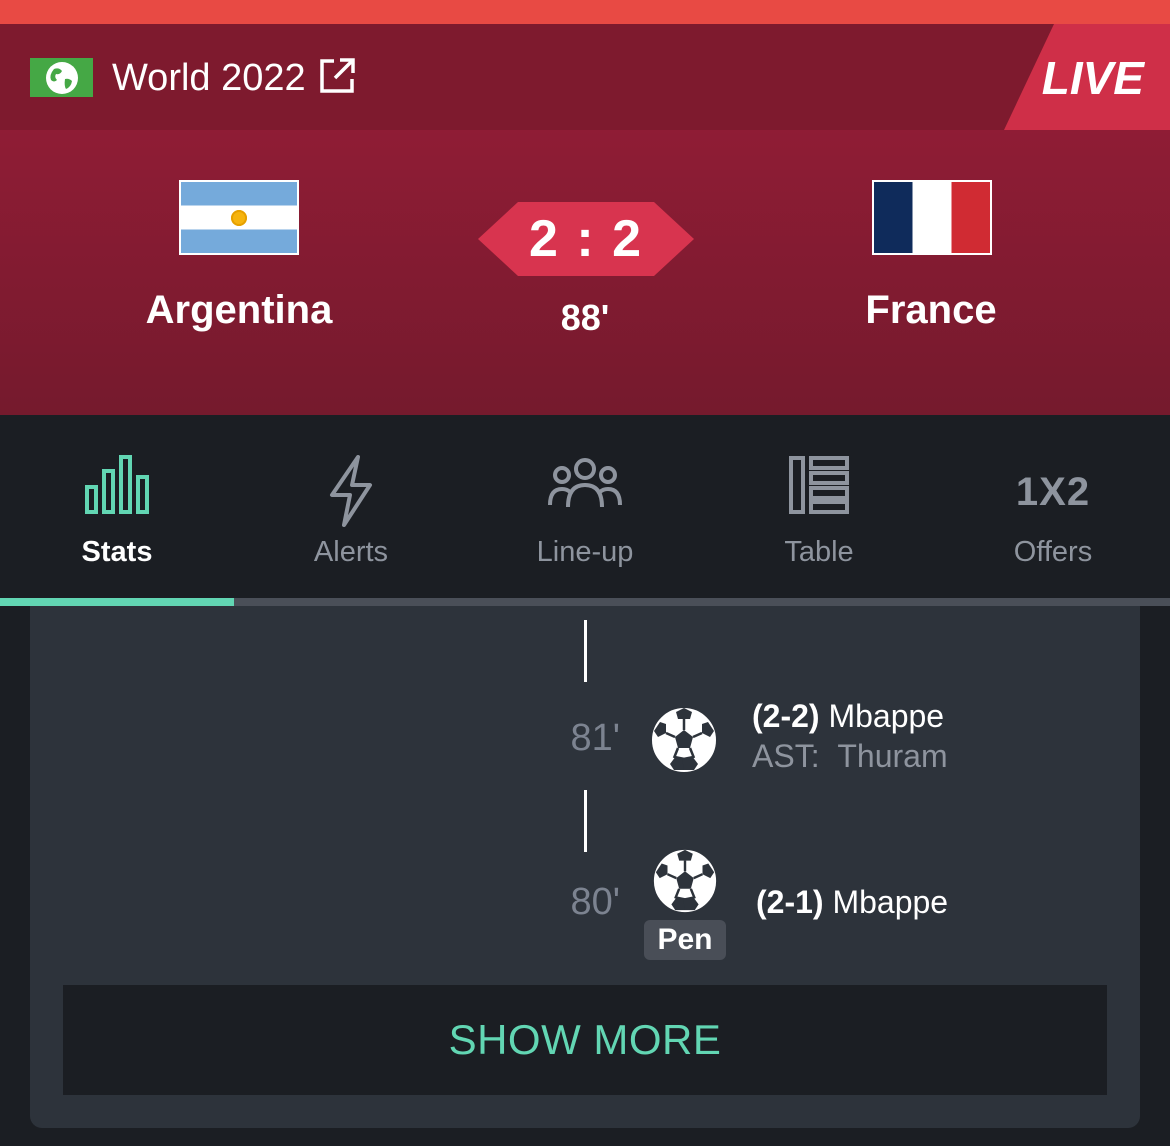 The height and width of the screenshot is (1146, 1170). Describe the element at coordinates (351, 491) in the screenshot. I see `lightning-icon` at that location.